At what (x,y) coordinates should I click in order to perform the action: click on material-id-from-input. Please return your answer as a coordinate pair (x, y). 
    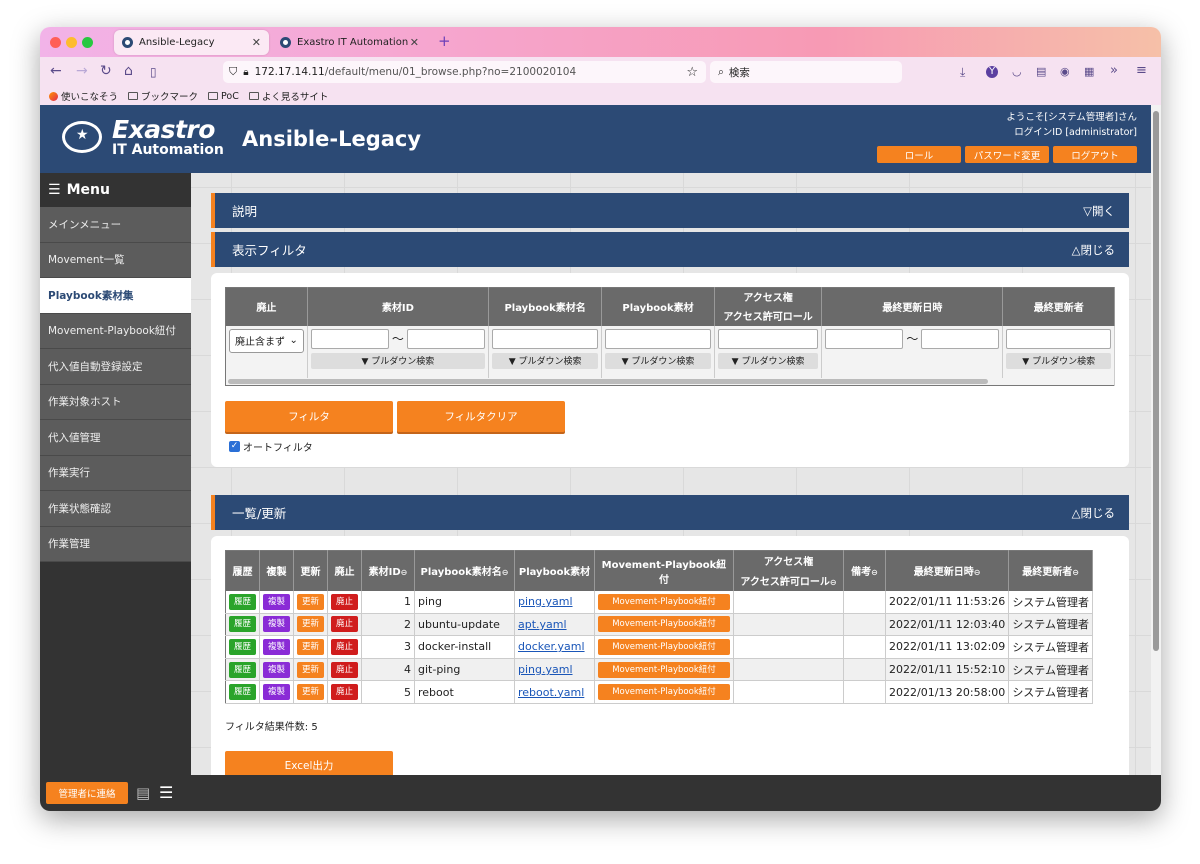
    Looking at the image, I should click on (349, 338).